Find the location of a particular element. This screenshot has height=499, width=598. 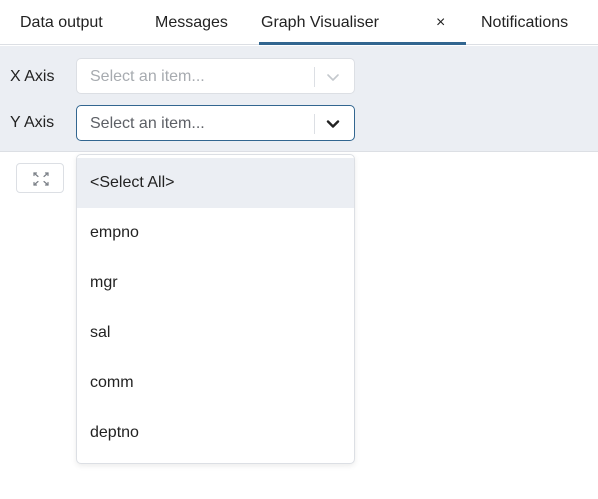

option-sal: sal is located at coordinates (215, 333).